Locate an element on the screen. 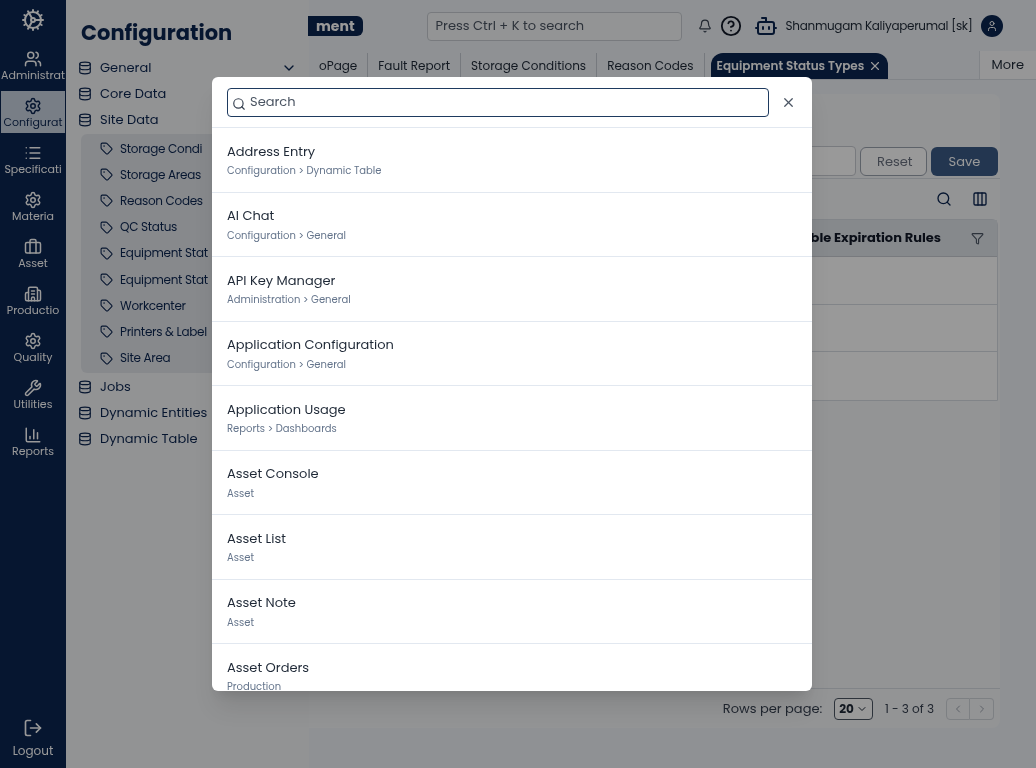 Image resolution: width=1036 pixels, height=768 pixels. save-button: Save is located at coordinates (964, 161).